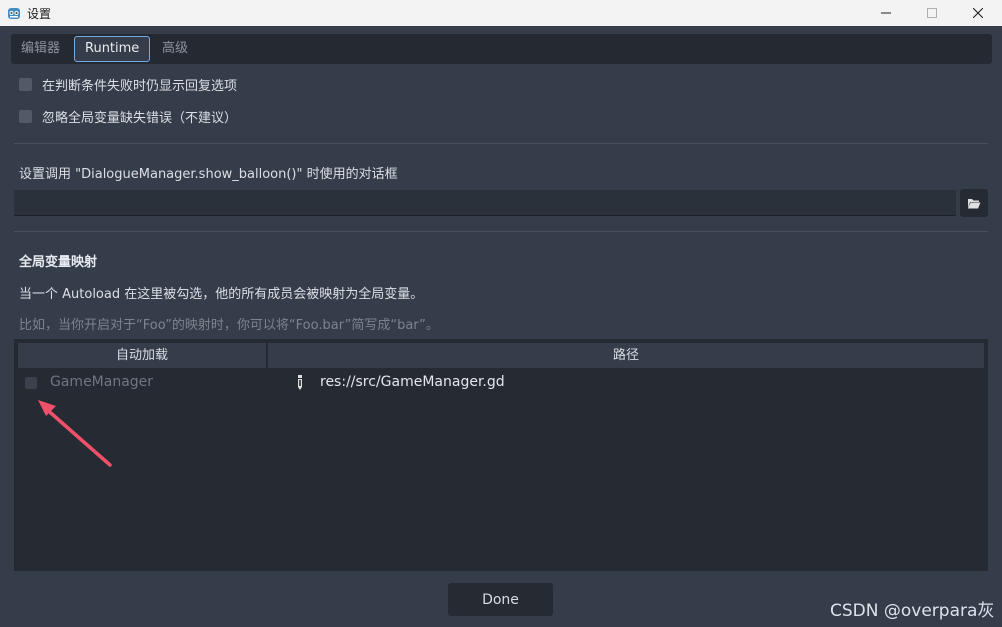  Describe the element at coordinates (40, 49) in the screenshot. I see `tab-editor: 编辑器` at that location.